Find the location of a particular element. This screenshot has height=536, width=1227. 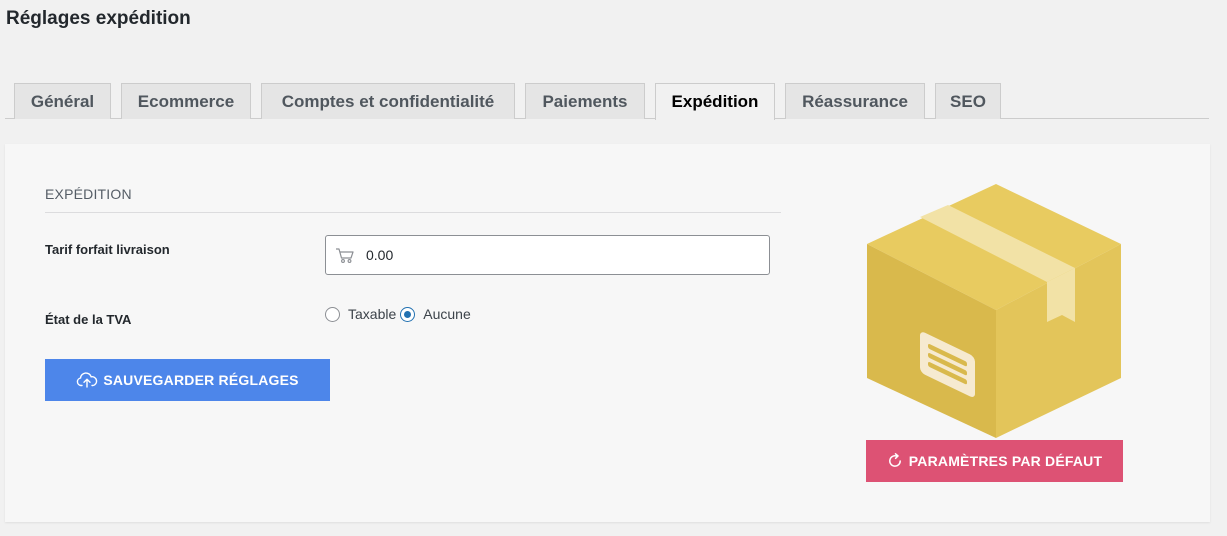

shipping-rate-field is located at coordinates (547, 255).